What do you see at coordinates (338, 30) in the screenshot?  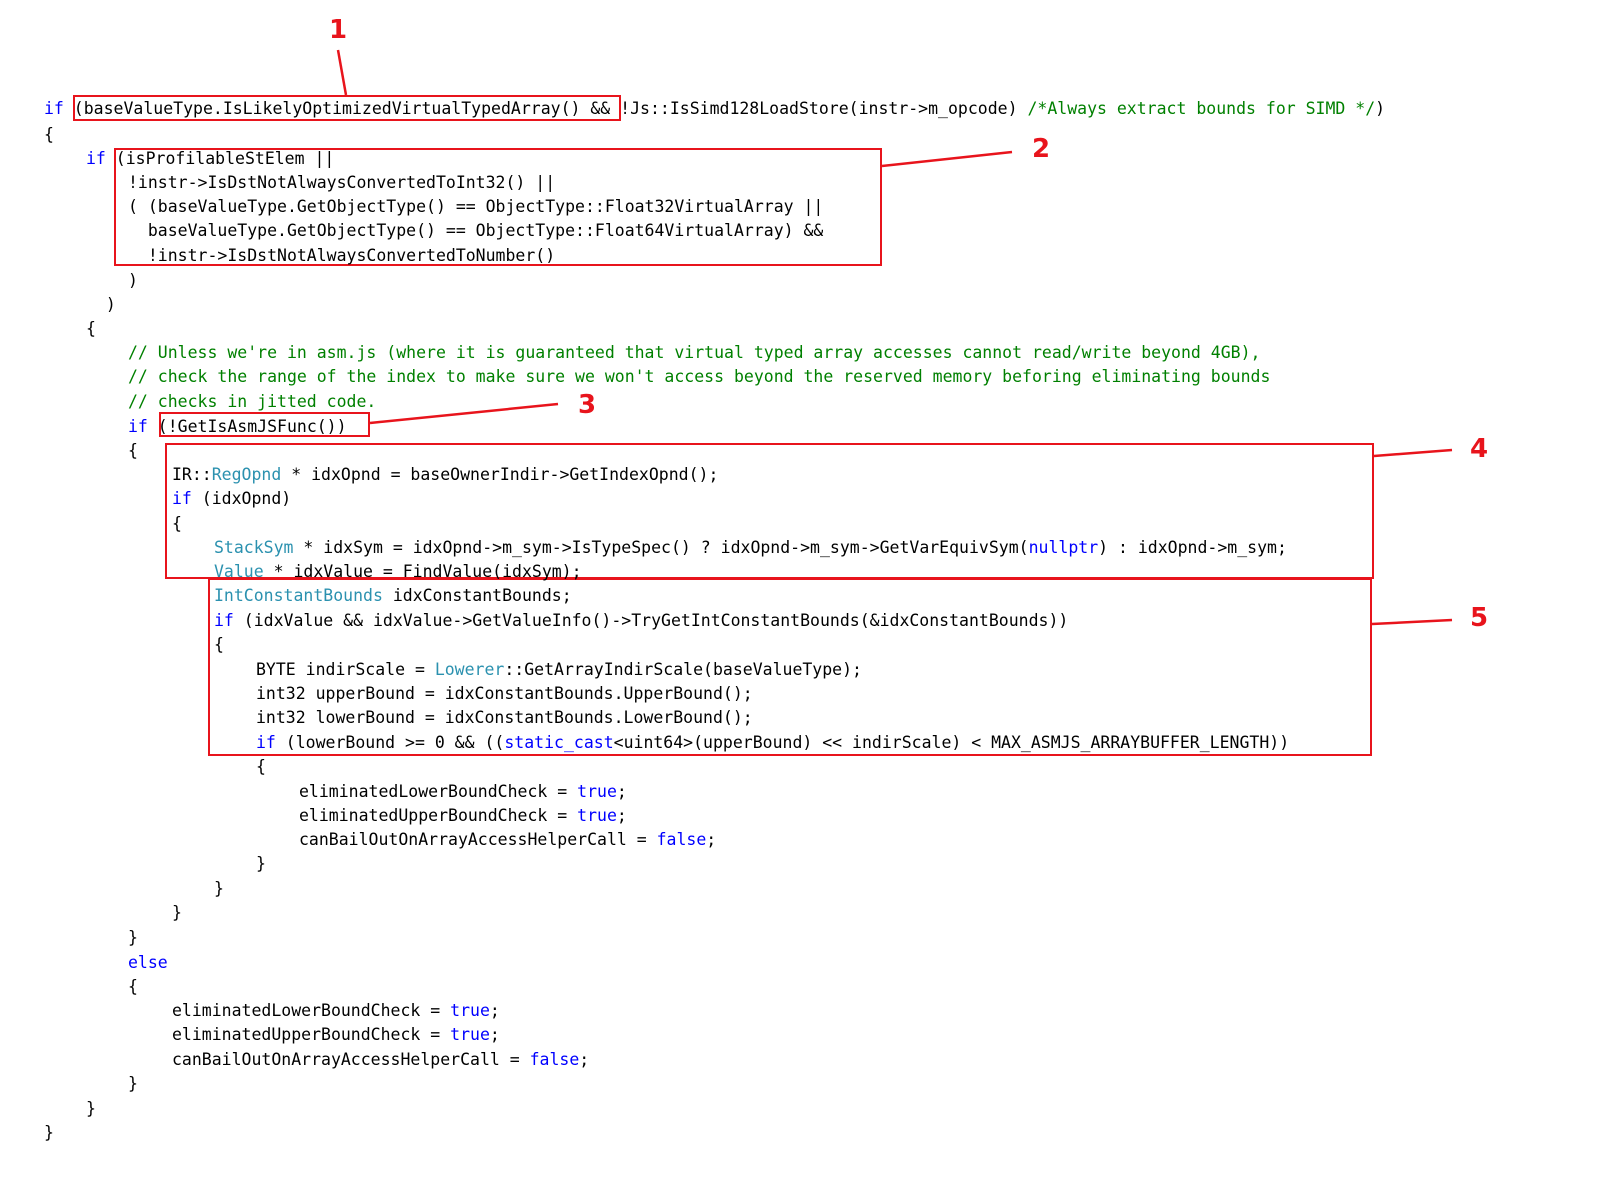 I see `callout-label-1: 1` at bounding box center [338, 30].